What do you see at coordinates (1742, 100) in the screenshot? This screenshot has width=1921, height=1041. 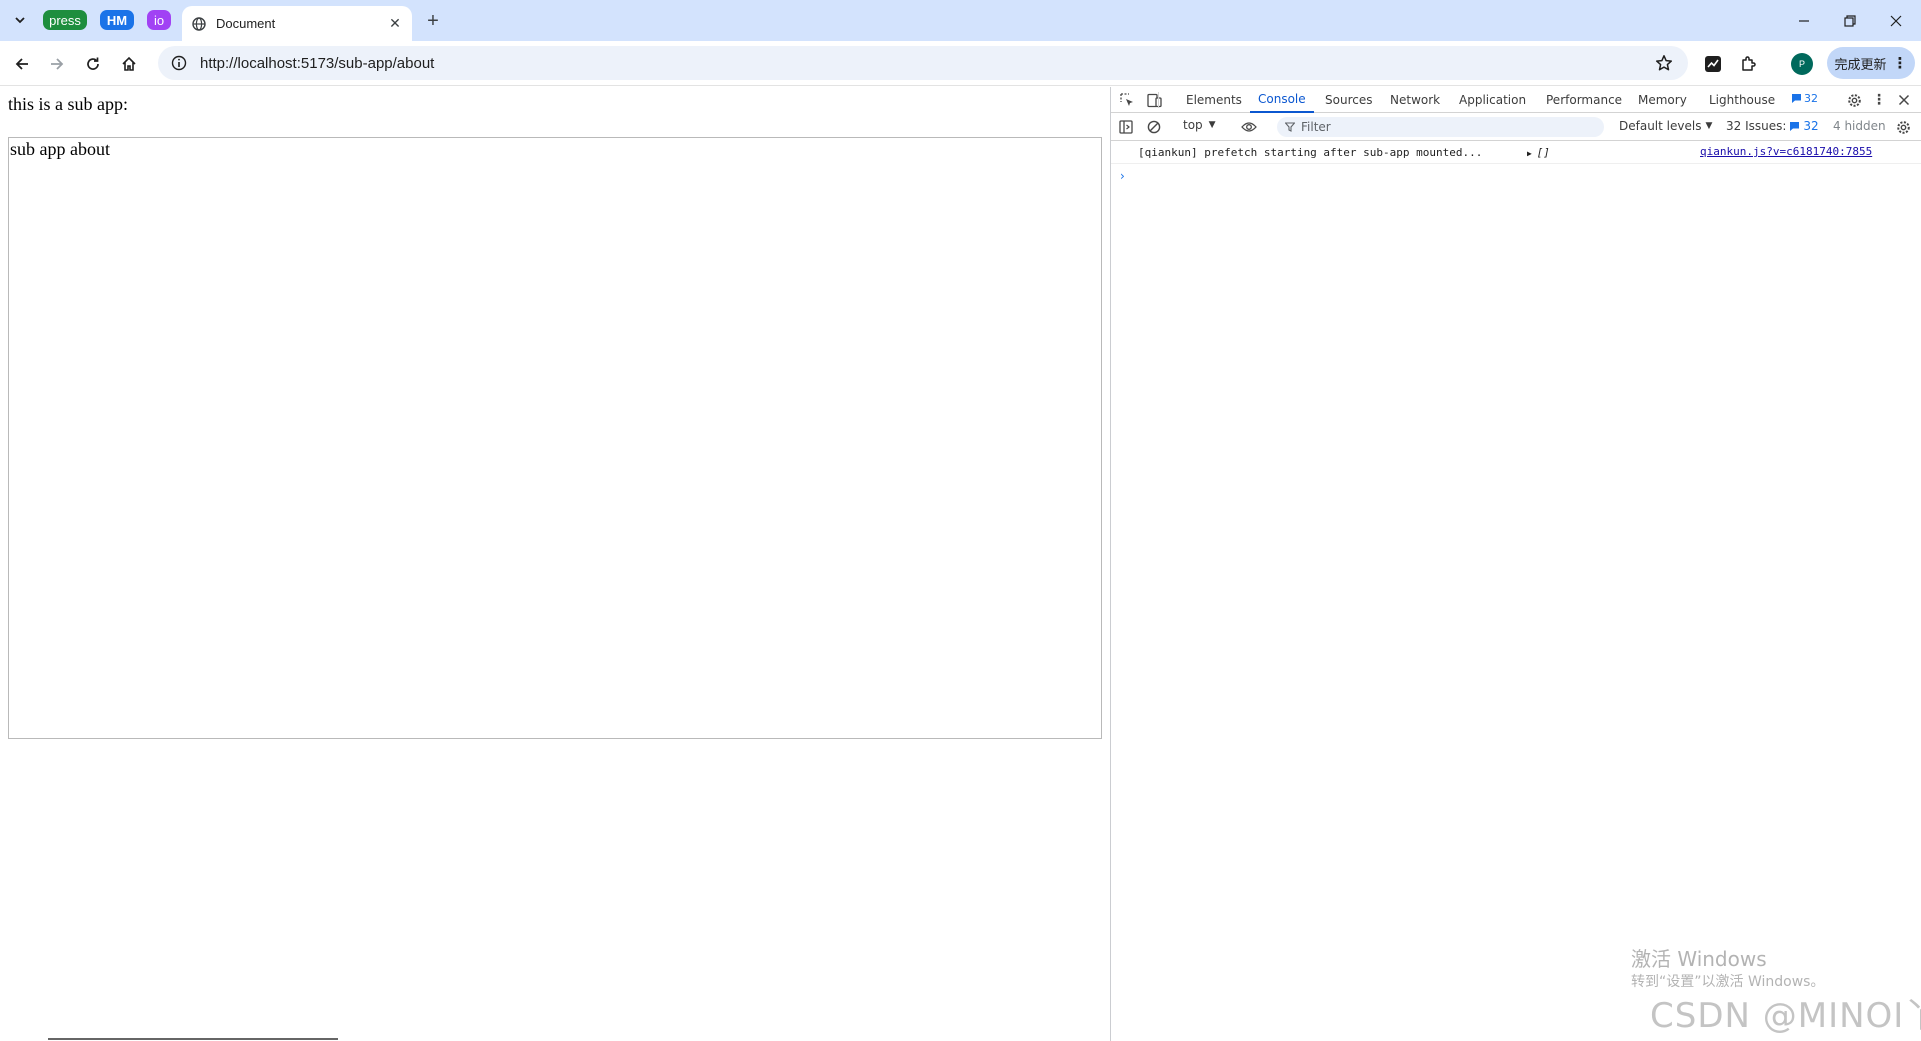 I see `tab-lighthouse: Lighthouse` at bounding box center [1742, 100].